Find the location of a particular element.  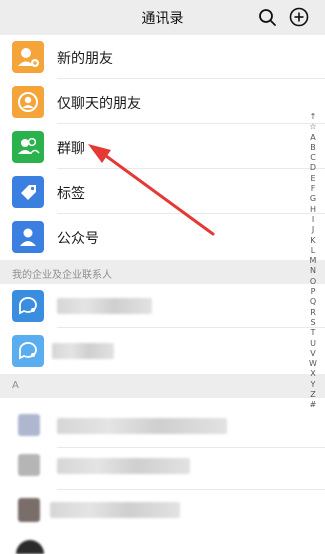

index-letter: J is located at coordinates (313, 230).